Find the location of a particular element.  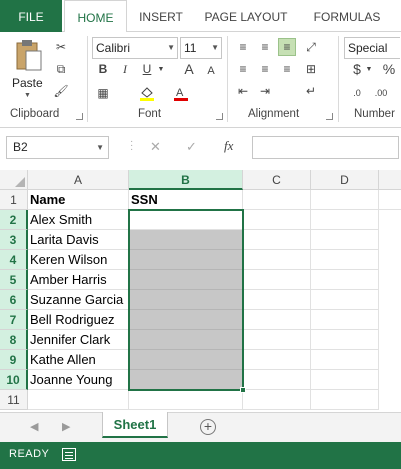

cell-a9: Kathe Allen is located at coordinates (78, 360).